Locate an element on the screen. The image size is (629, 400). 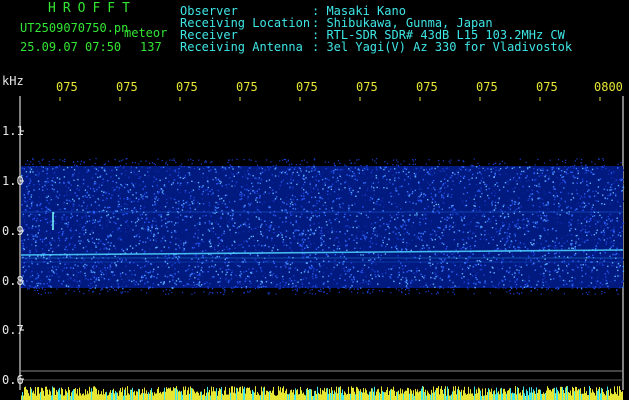
info-label-antenna: Receiving Antenna is located at coordinates (241, 47).